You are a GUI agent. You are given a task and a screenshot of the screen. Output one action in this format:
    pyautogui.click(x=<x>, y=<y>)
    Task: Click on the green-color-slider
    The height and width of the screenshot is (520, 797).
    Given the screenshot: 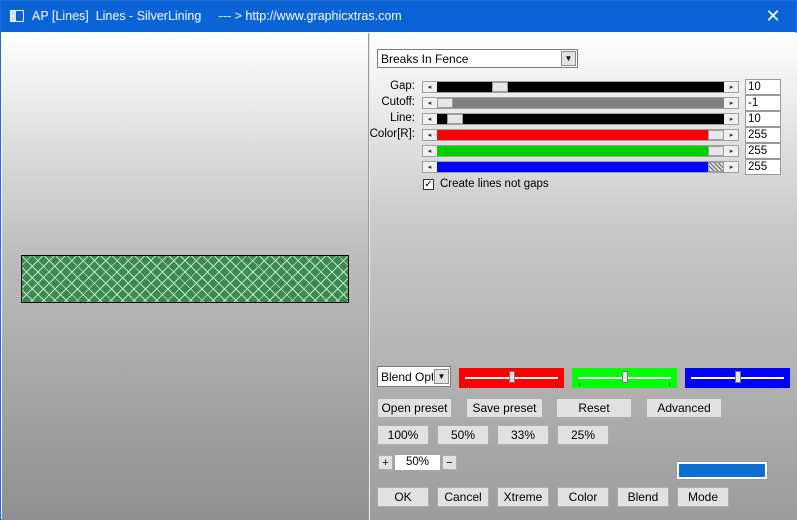 What is the action you would take?
    pyautogui.click(x=624, y=378)
    